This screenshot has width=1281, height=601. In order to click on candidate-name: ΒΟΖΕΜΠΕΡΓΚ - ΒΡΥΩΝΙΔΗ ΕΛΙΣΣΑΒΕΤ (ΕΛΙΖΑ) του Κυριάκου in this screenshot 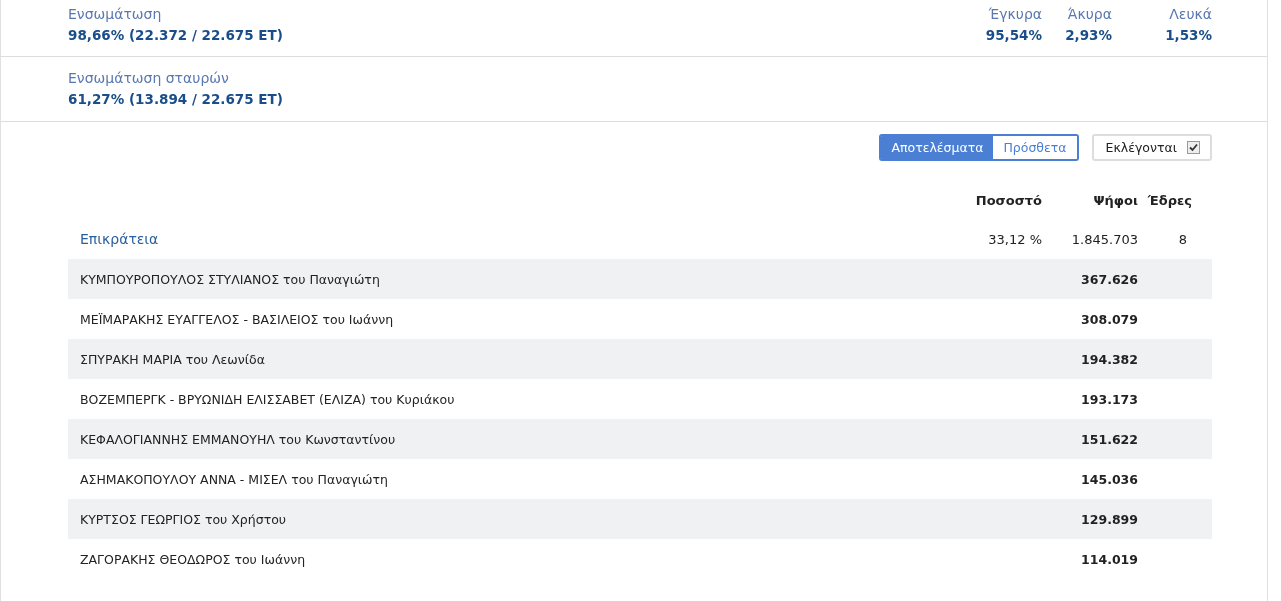, I will do `click(267, 399)`.